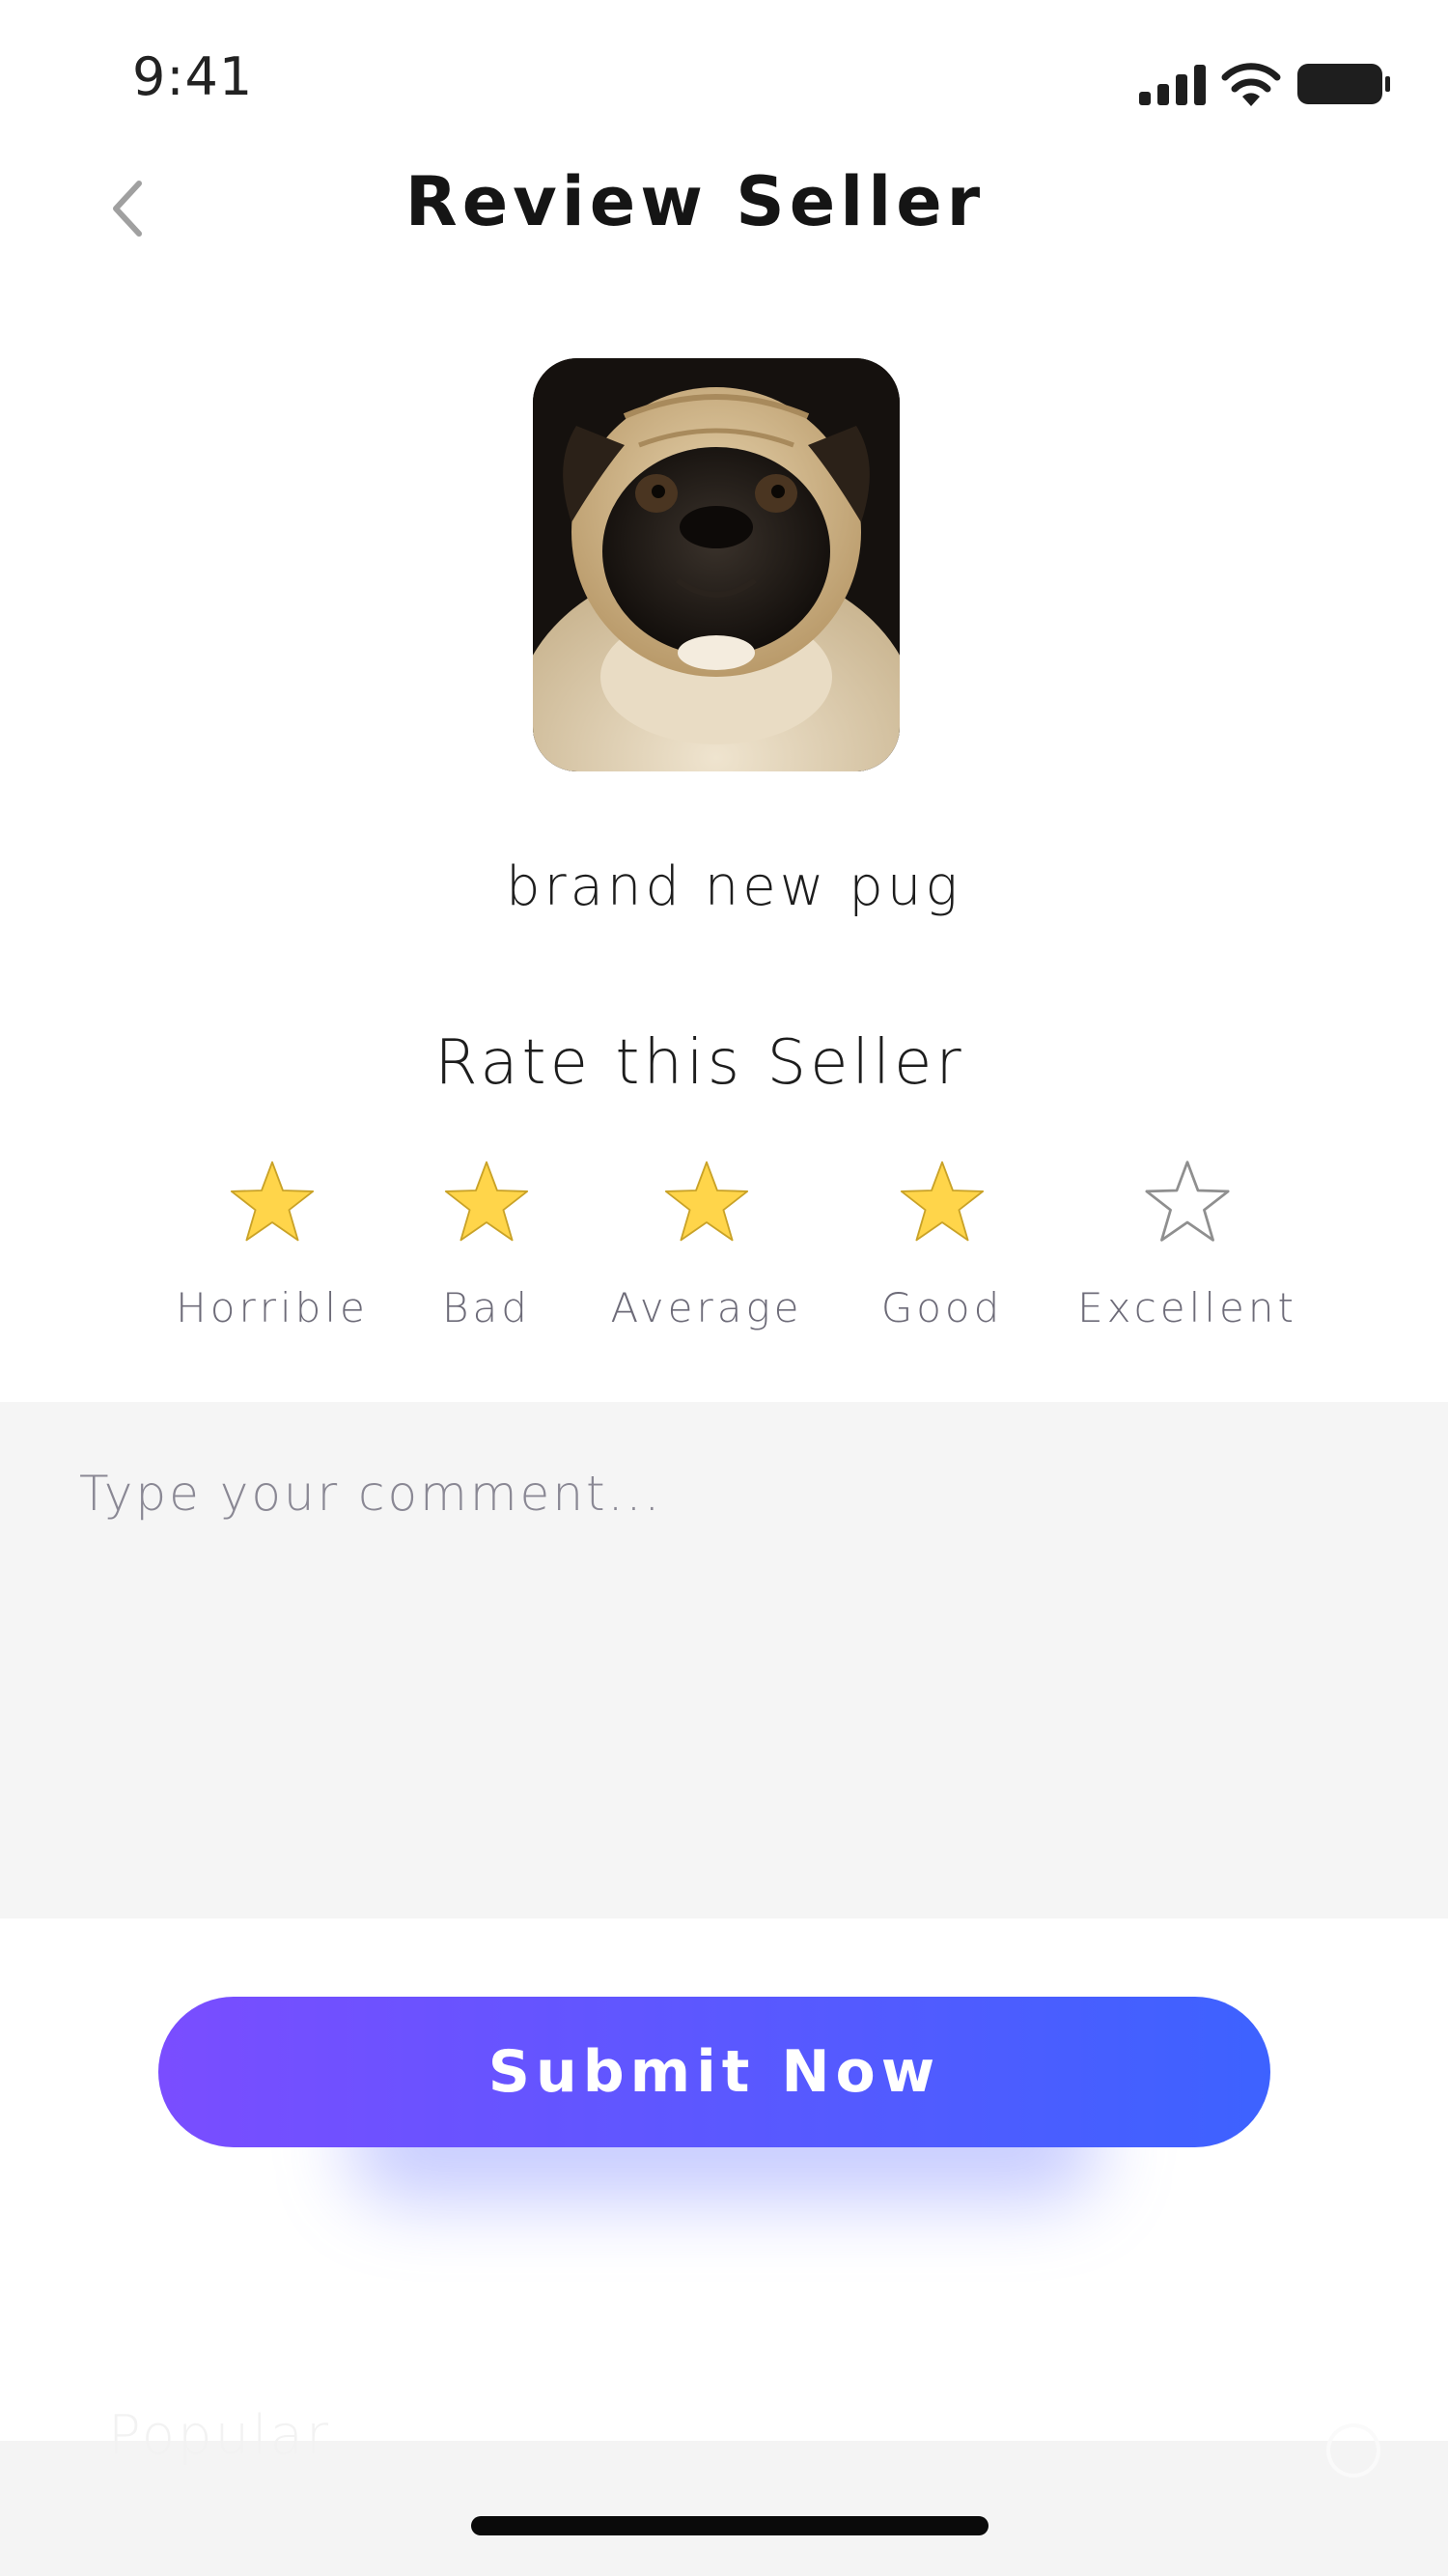 Image resolution: width=1448 pixels, height=2576 pixels. Describe the element at coordinates (1353, 2451) in the screenshot. I see `circle-icon` at that location.